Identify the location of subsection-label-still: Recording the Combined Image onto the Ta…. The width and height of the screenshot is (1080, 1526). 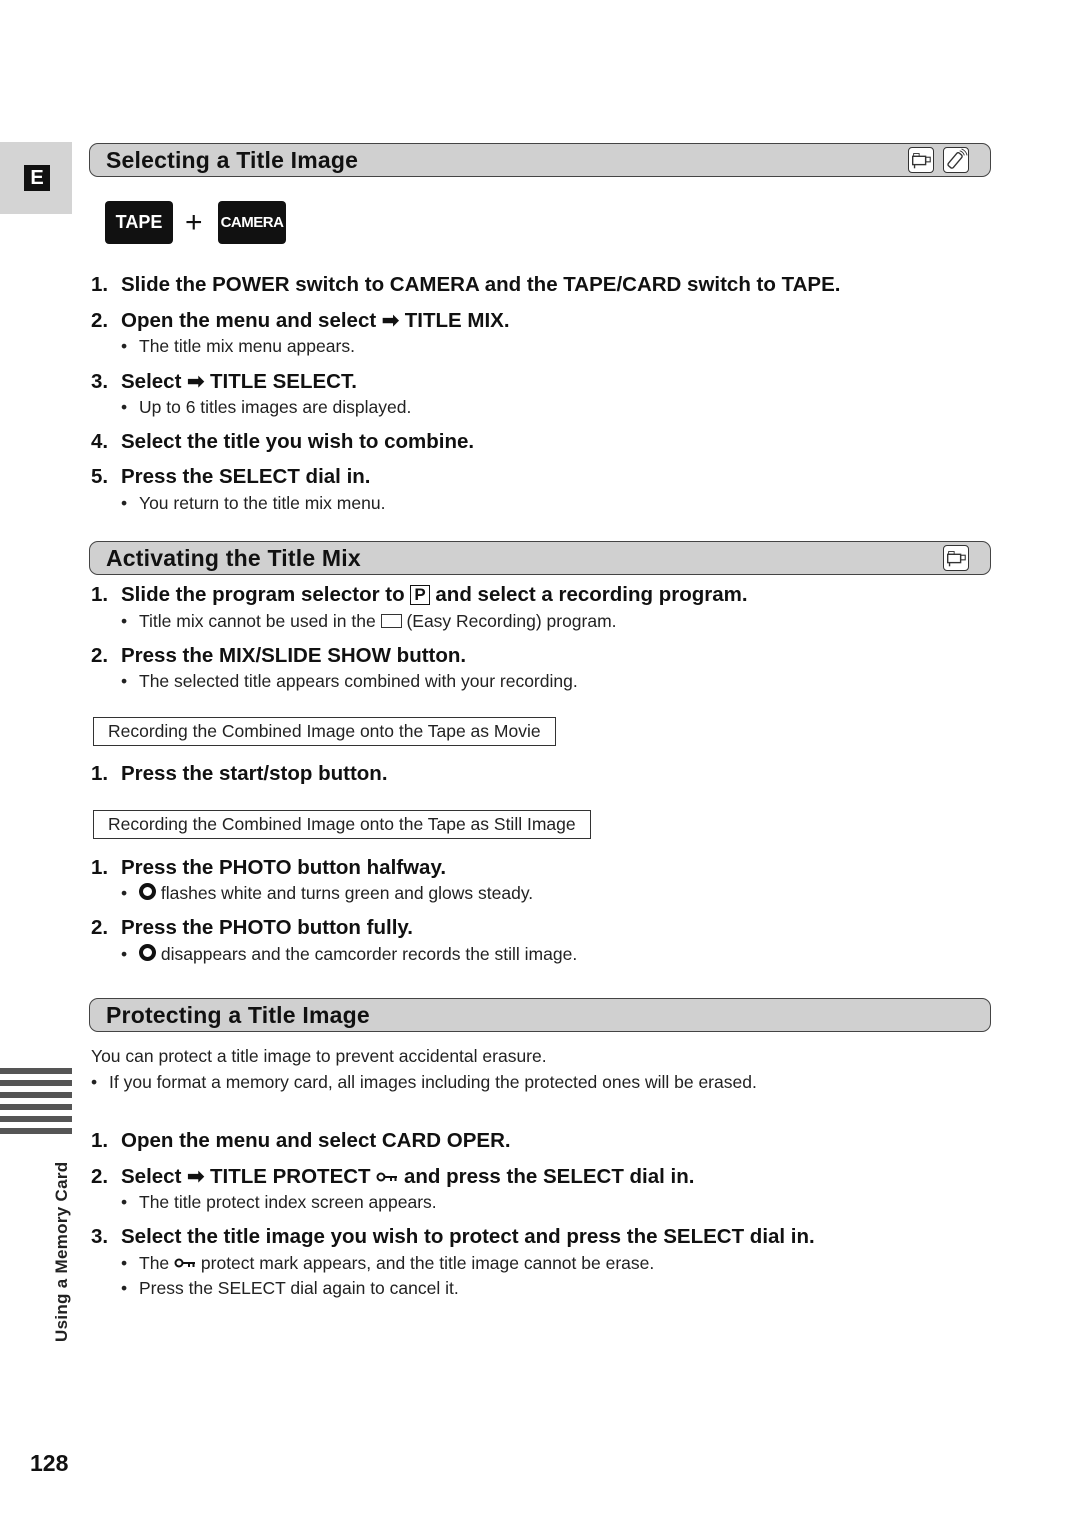
(342, 824).